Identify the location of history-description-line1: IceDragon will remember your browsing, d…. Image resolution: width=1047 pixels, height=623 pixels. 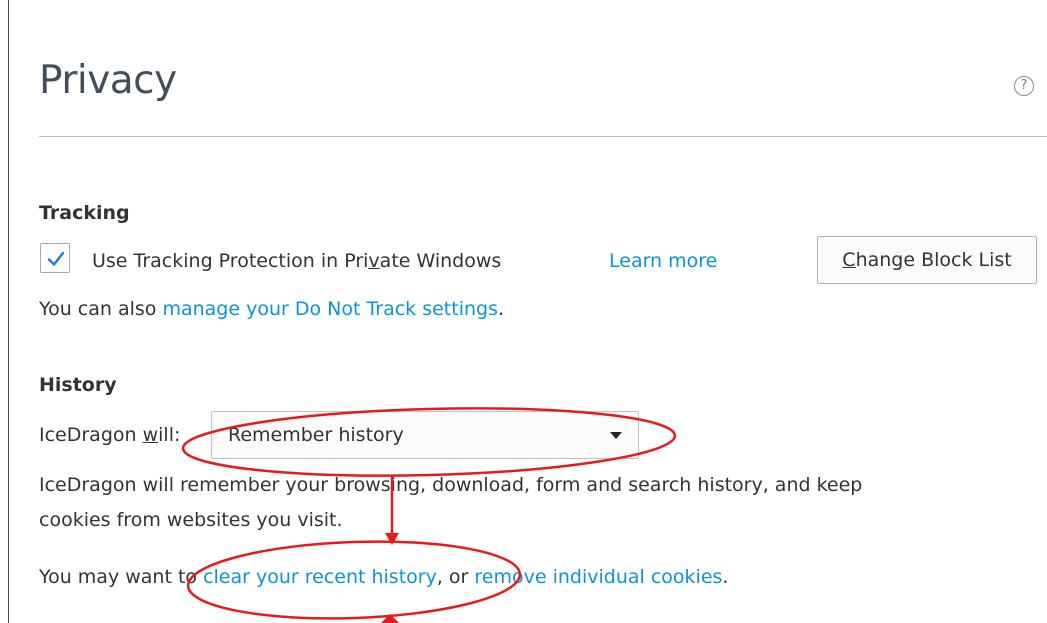
(451, 485).